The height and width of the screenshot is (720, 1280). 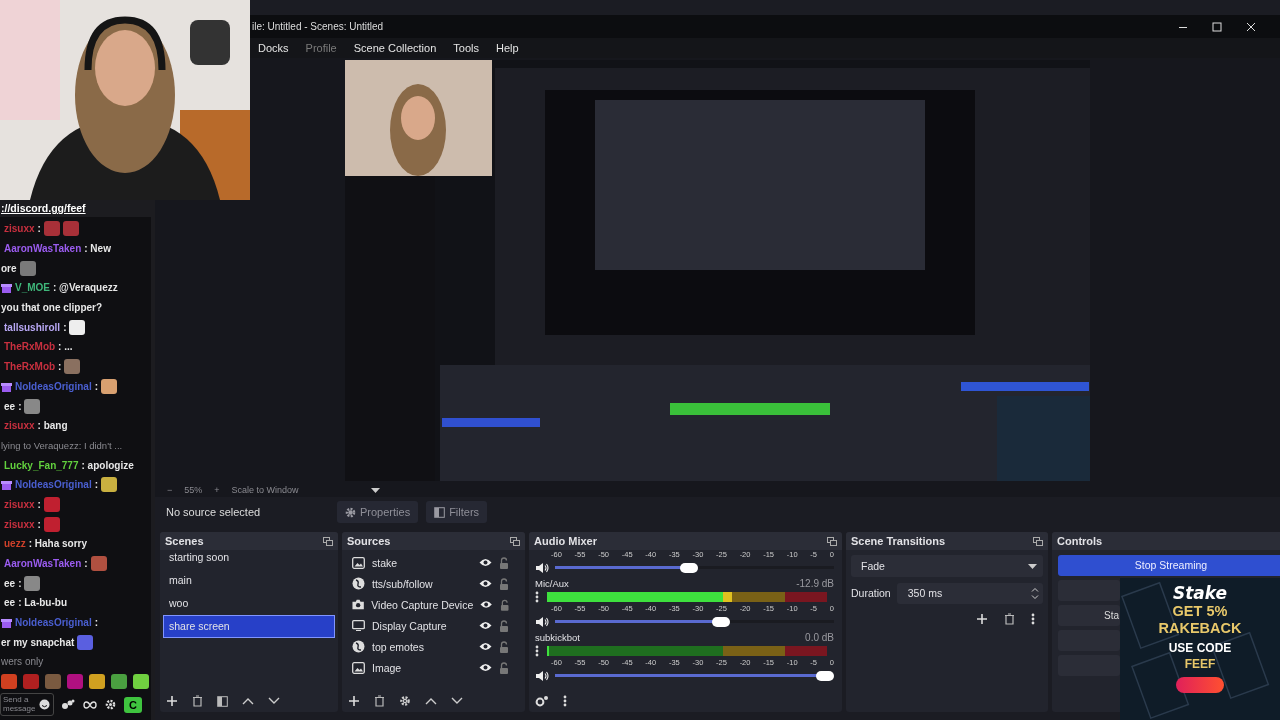 I want to click on ad-text: USE CODE, so click(x=1200, y=648).